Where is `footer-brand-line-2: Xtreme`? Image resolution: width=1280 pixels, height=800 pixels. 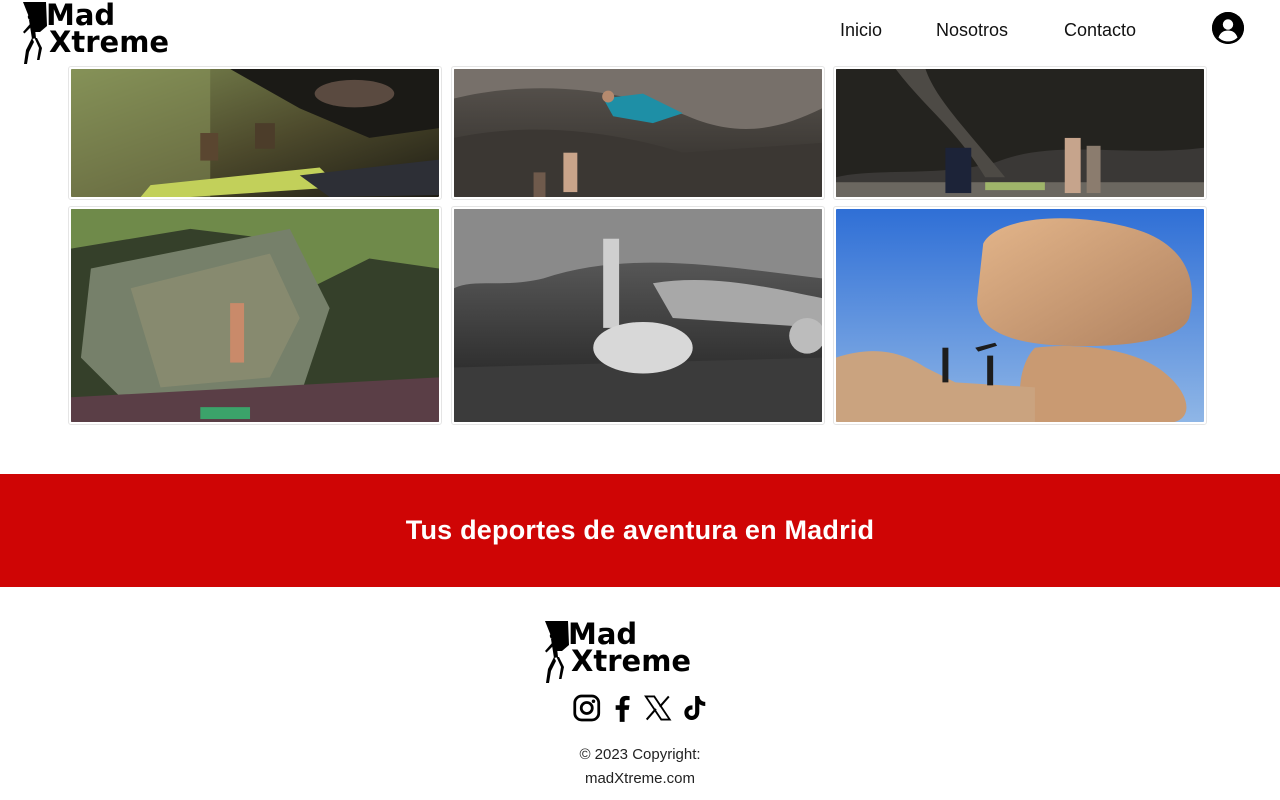
footer-brand-line-2: Xtreme is located at coordinates (631, 660).